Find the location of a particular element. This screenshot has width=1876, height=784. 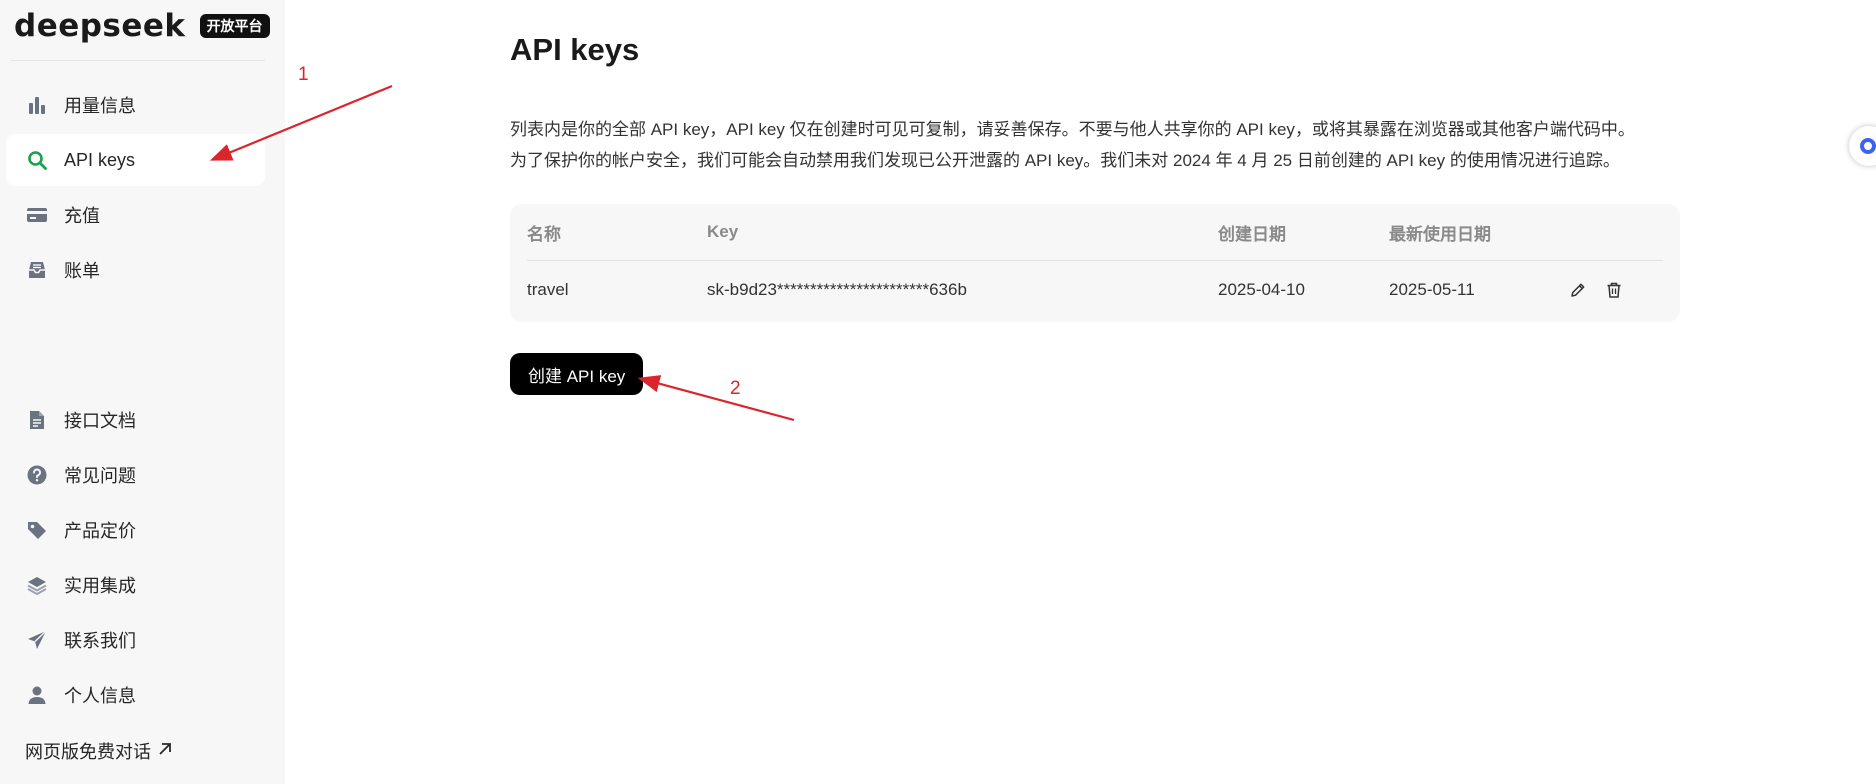

inbox-icon is located at coordinates (37, 270).